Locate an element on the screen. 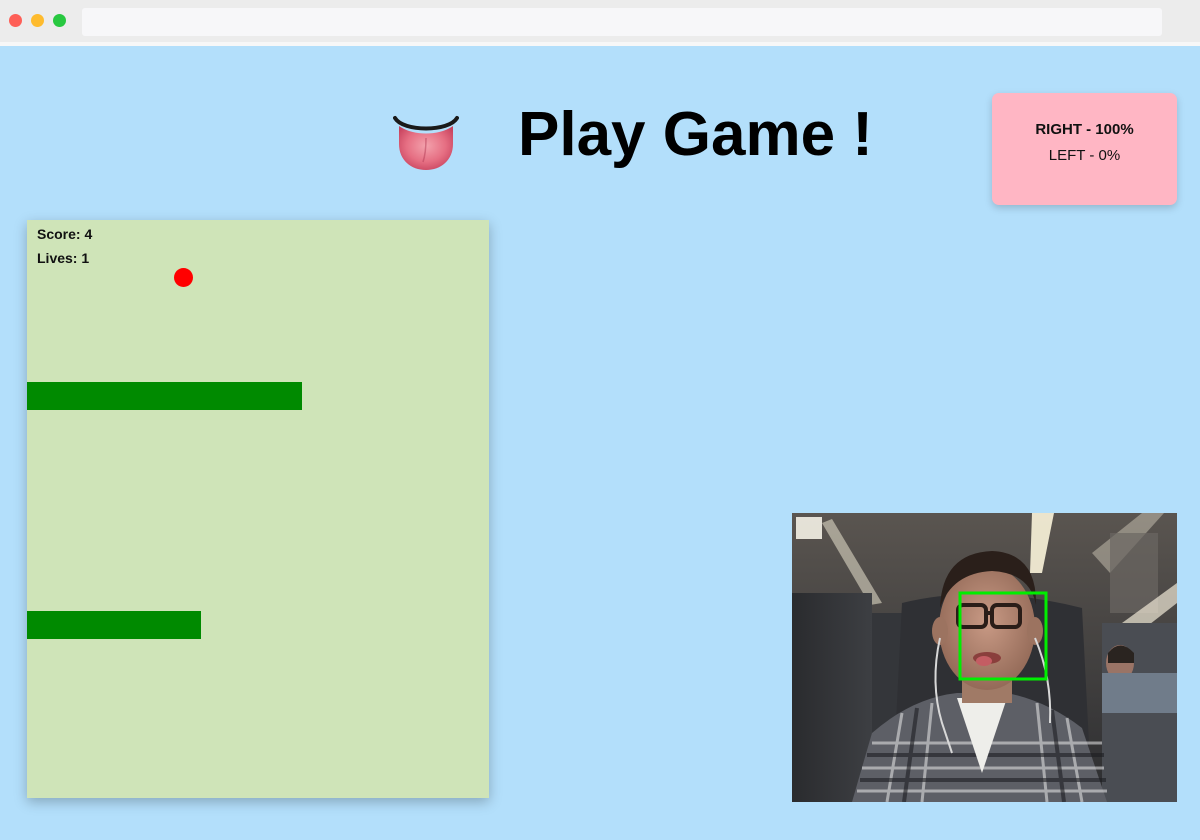 The image size is (1200, 840). ball is located at coordinates (183, 277).